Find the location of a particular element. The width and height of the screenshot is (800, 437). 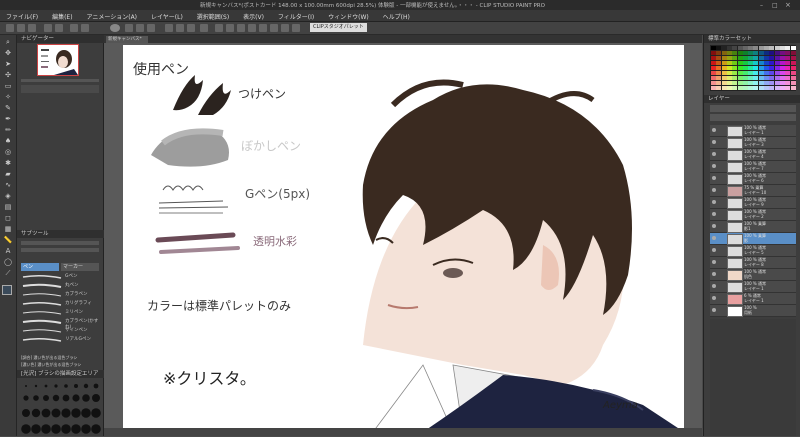

layer-row: 100 % 通常 レイヤー 9 is located at coordinates (753, 203).